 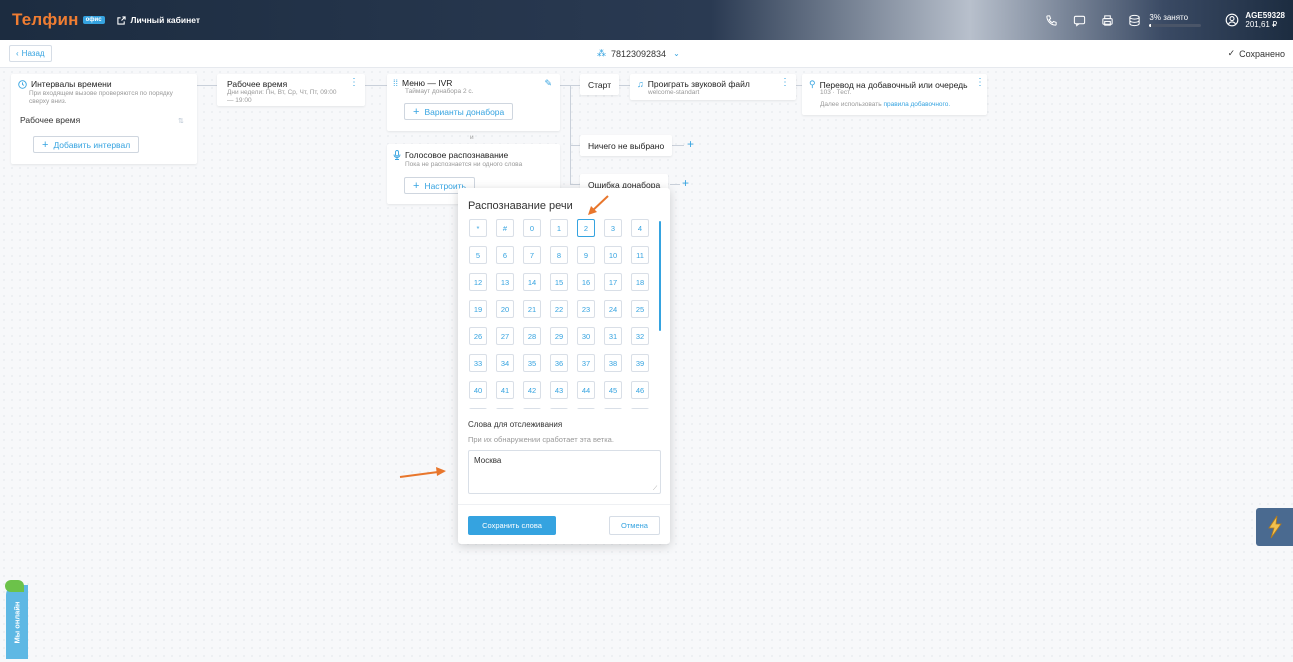 I want to click on key-option: 31, so click(x=613, y=336).